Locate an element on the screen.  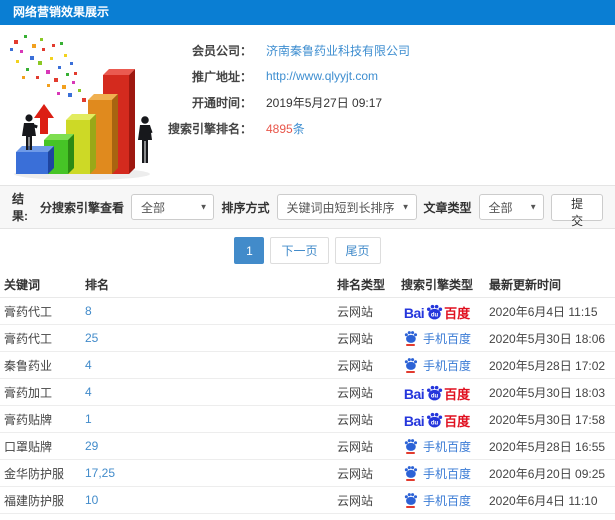
keyword-cell: 膏药贴牌 is located at coordinates (28, 419).